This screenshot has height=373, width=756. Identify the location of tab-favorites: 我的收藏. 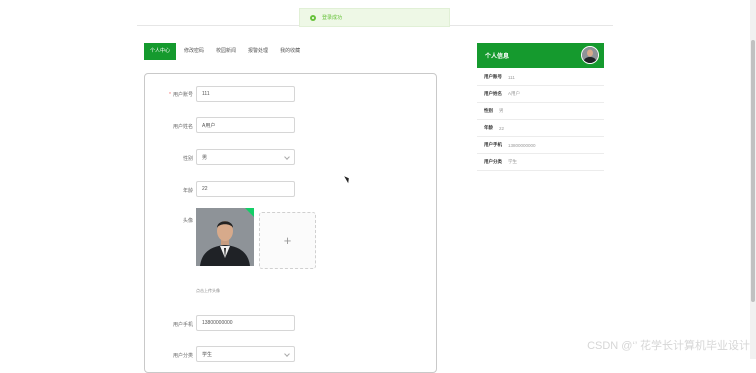
(290, 51).